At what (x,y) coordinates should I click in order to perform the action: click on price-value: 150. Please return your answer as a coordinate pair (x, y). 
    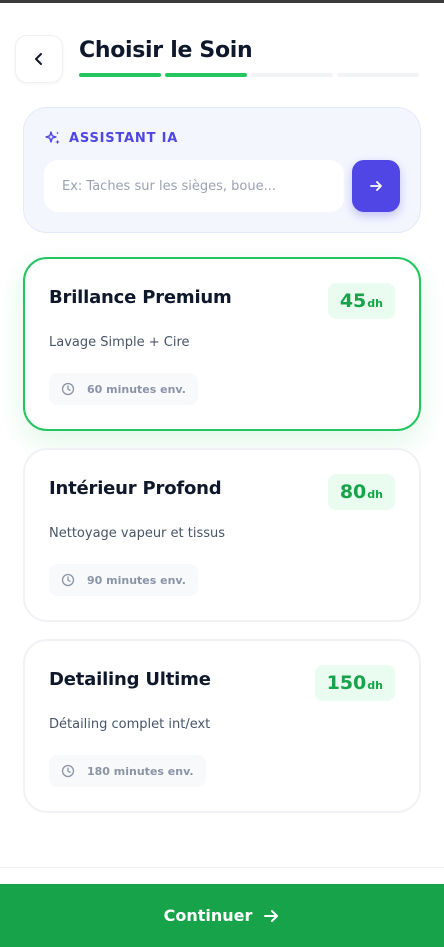
    Looking at the image, I should click on (346, 683).